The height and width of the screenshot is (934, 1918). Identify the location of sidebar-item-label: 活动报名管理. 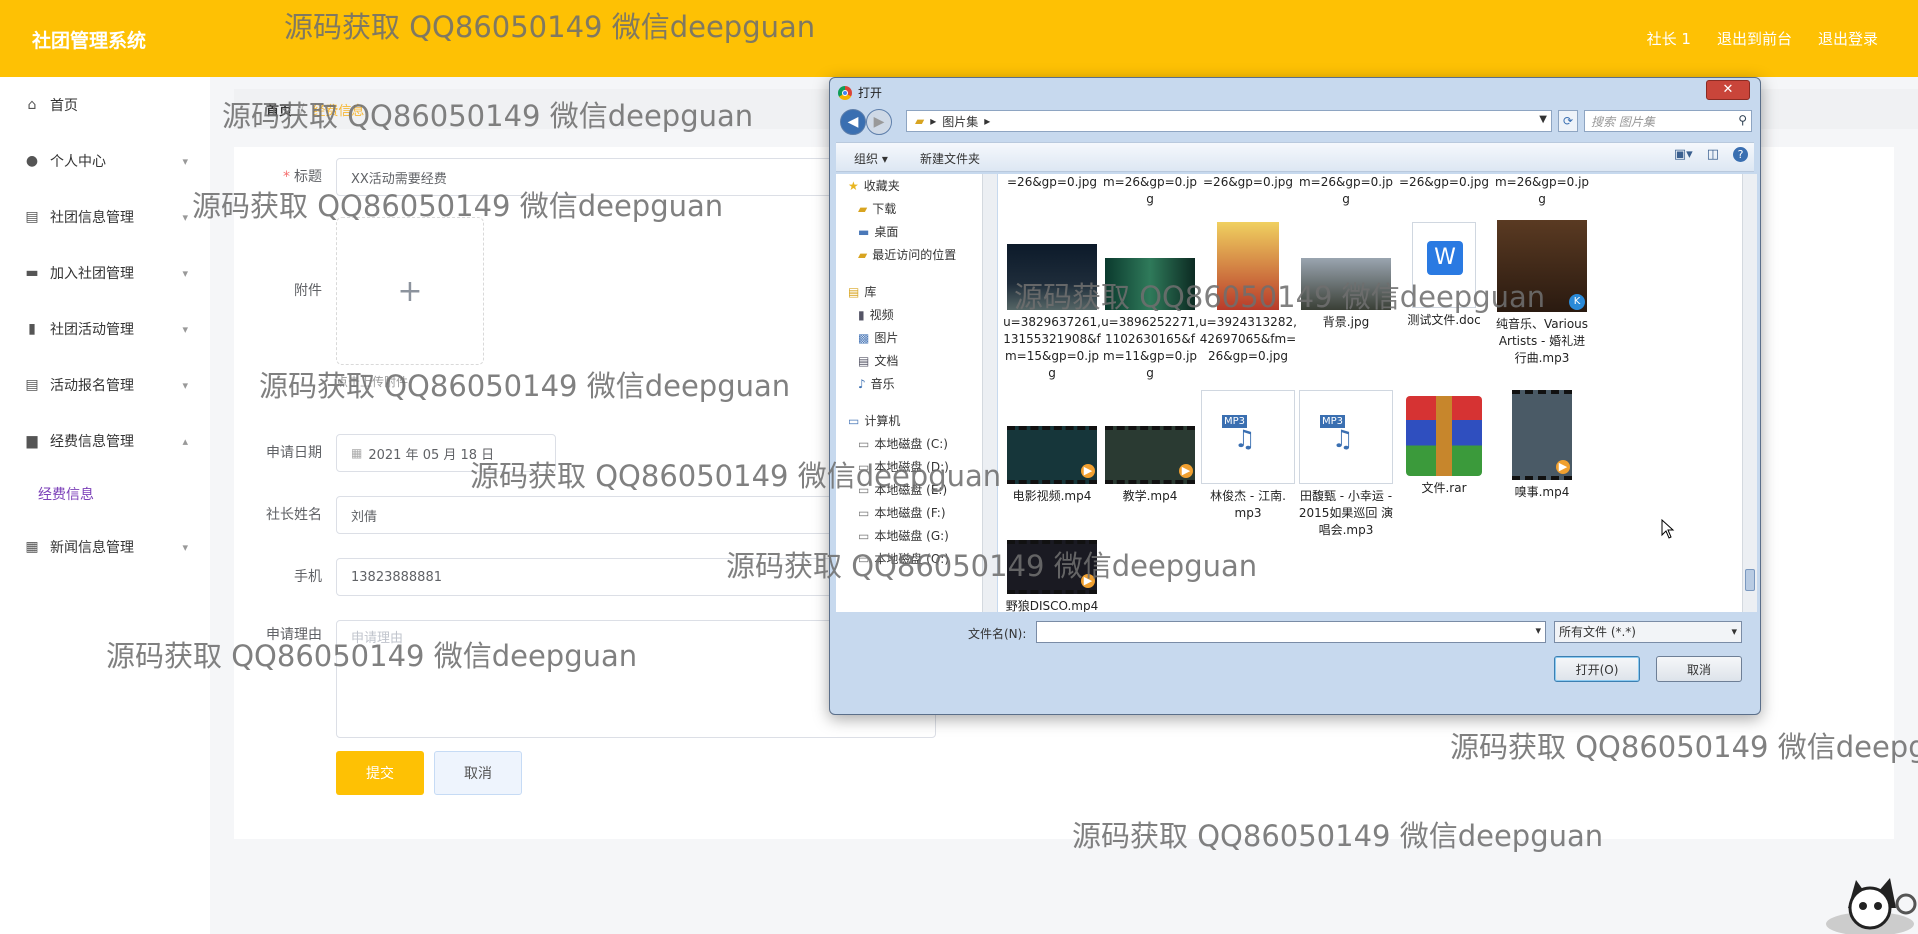
(92, 386).